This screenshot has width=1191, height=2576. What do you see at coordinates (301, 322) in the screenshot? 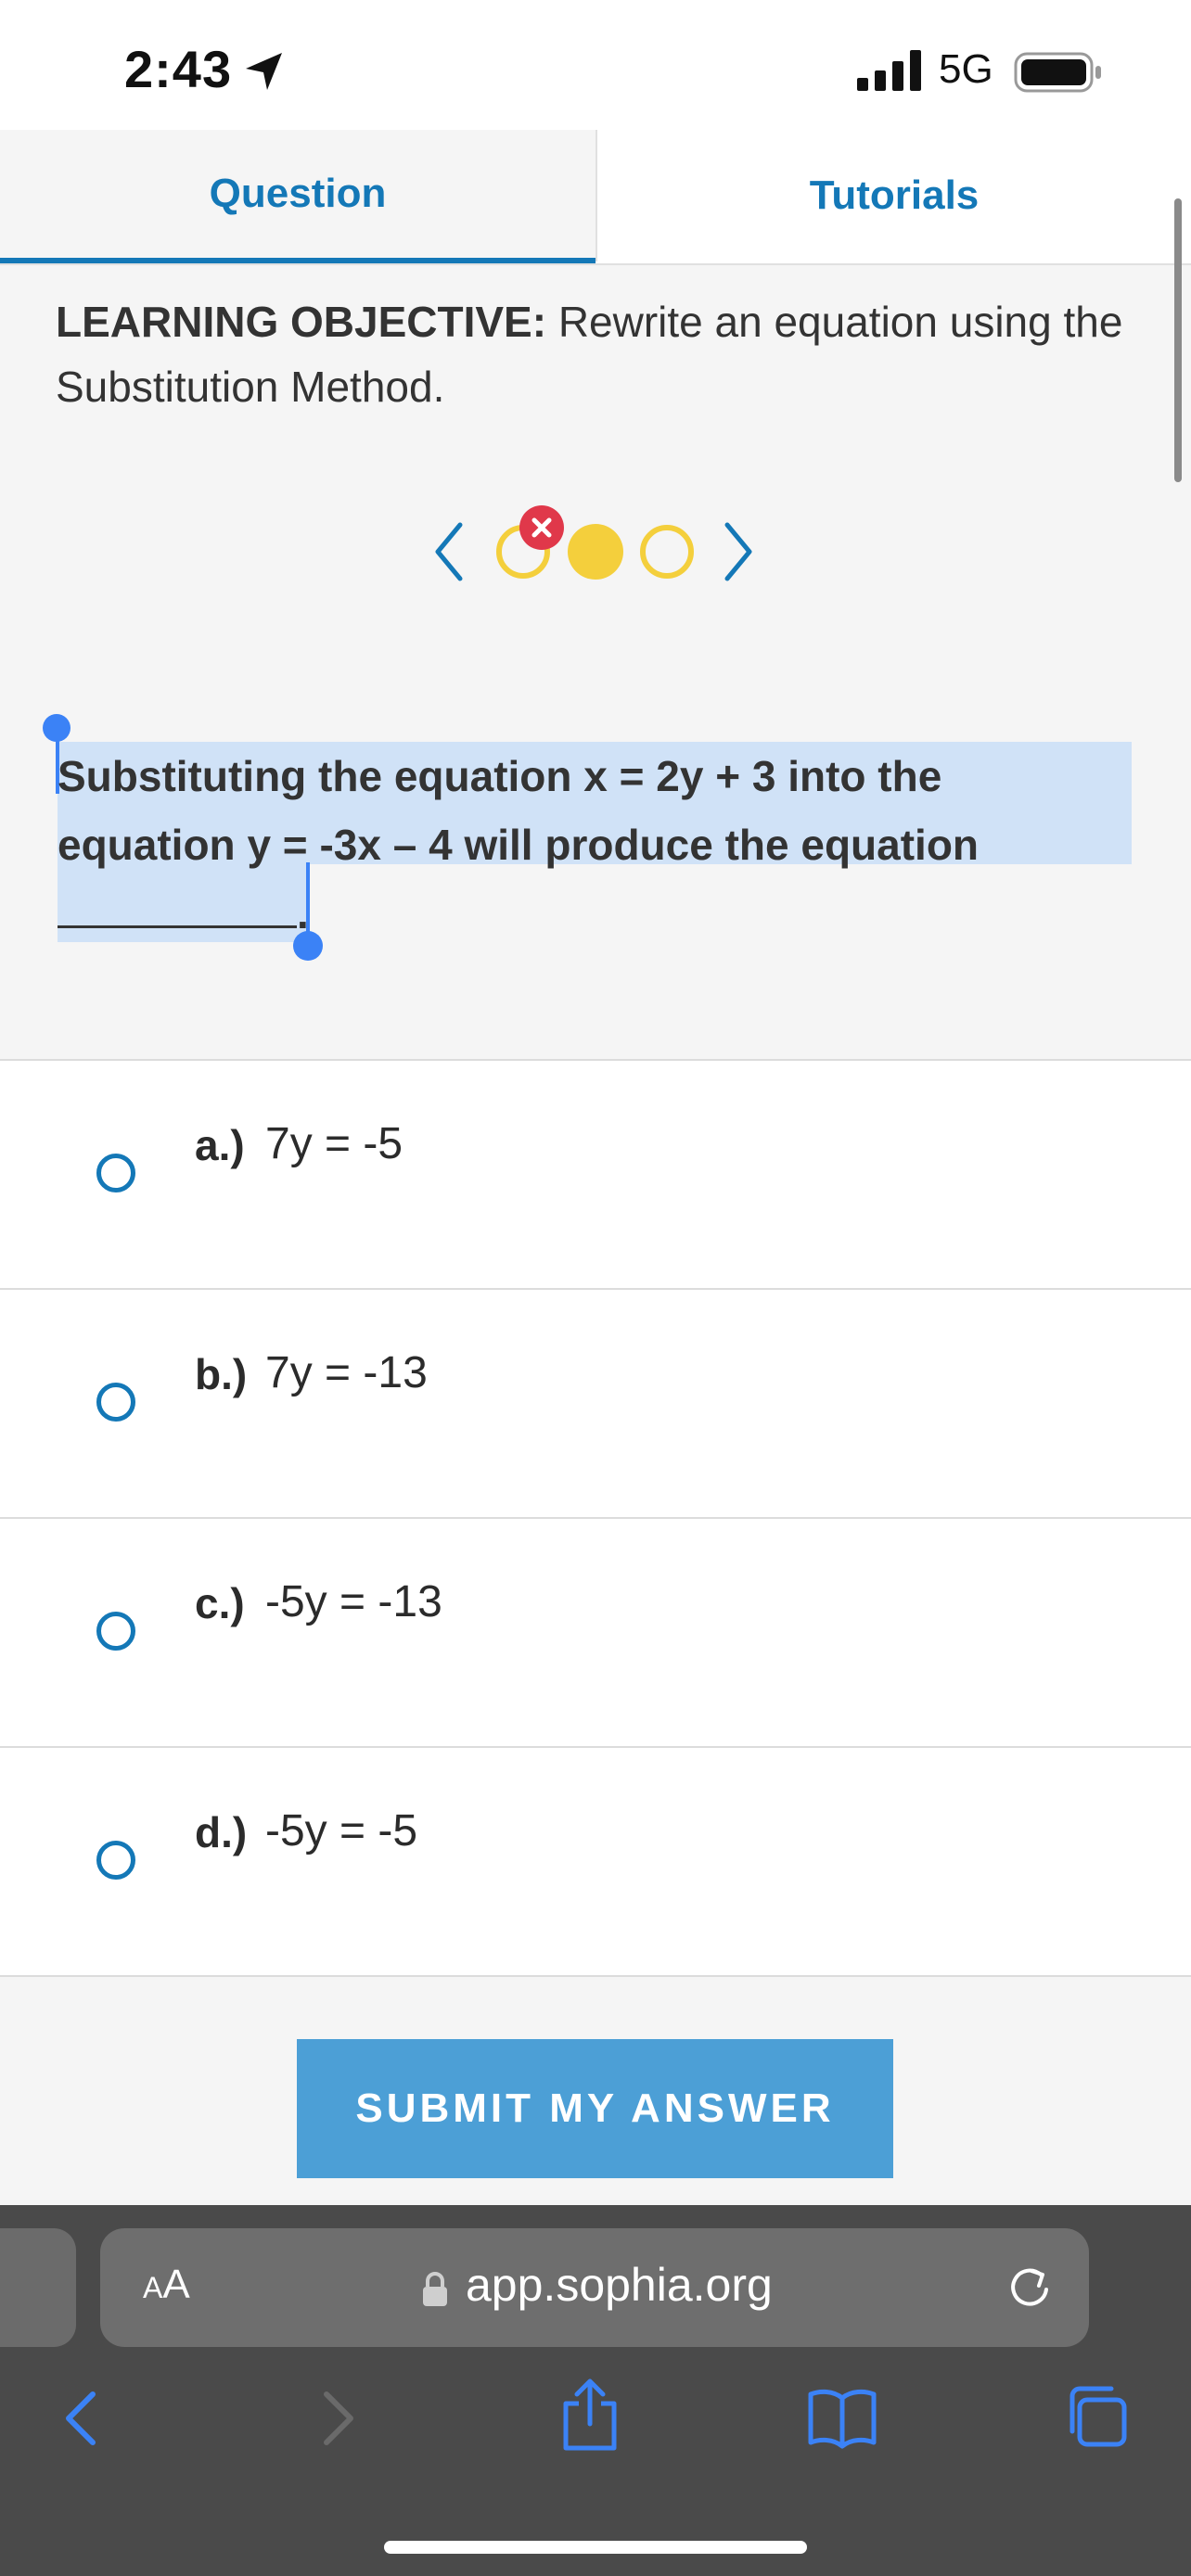
I see `objective-label: LEARNING OBJECTIVE:` at bounding box center [301, 322].